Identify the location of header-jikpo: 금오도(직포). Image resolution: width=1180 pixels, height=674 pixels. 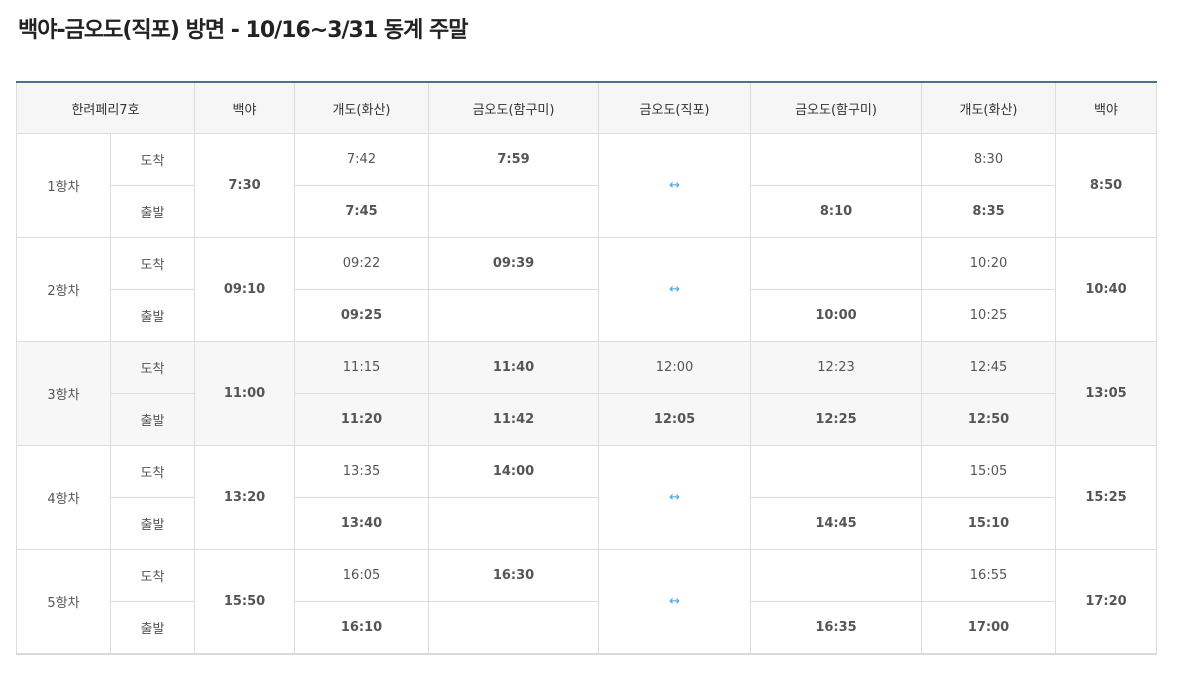
(675, 108).